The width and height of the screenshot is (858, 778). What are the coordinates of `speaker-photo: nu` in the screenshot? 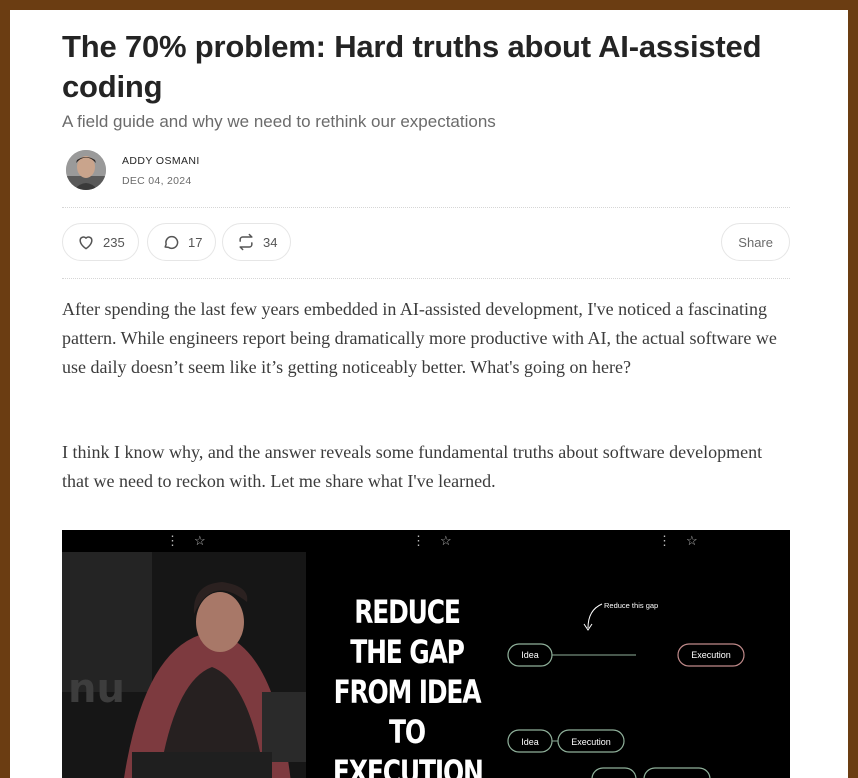 It's located at (184, 665).